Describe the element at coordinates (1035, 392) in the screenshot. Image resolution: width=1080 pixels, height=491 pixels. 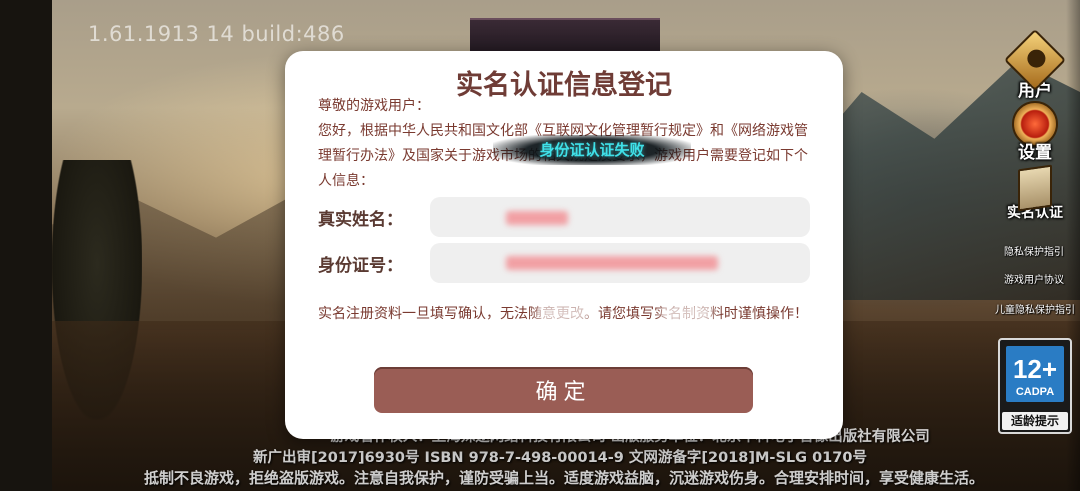
I see `age-rating-org: CADPA` at that location.